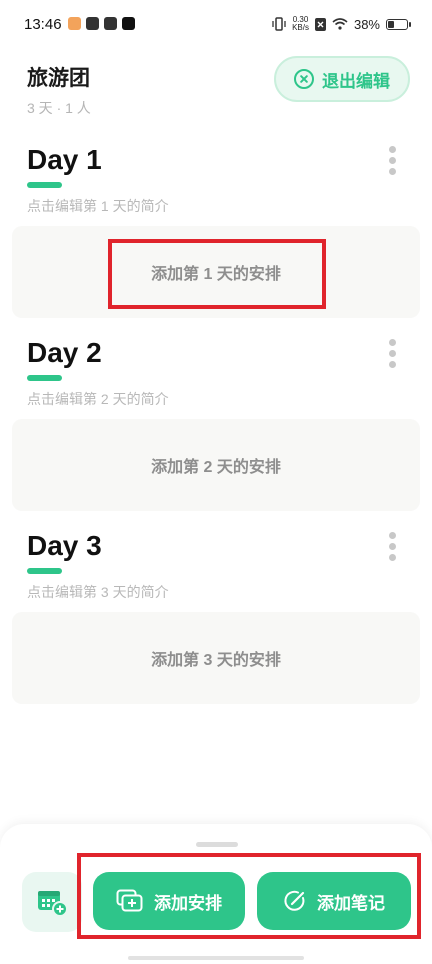  I want to click on status-bar: 13:46 0.30 KB/s 38%, so click(216, 25).